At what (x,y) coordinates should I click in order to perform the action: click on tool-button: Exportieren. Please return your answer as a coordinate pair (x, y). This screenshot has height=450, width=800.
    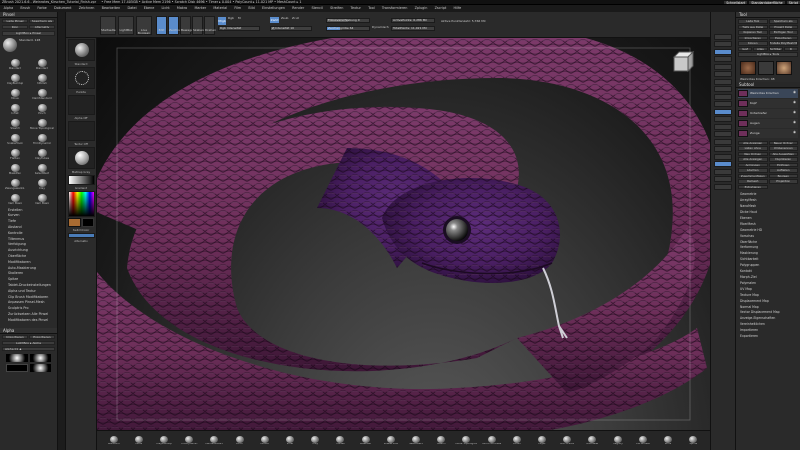
    Looking at the image, I should click on (783, 37).